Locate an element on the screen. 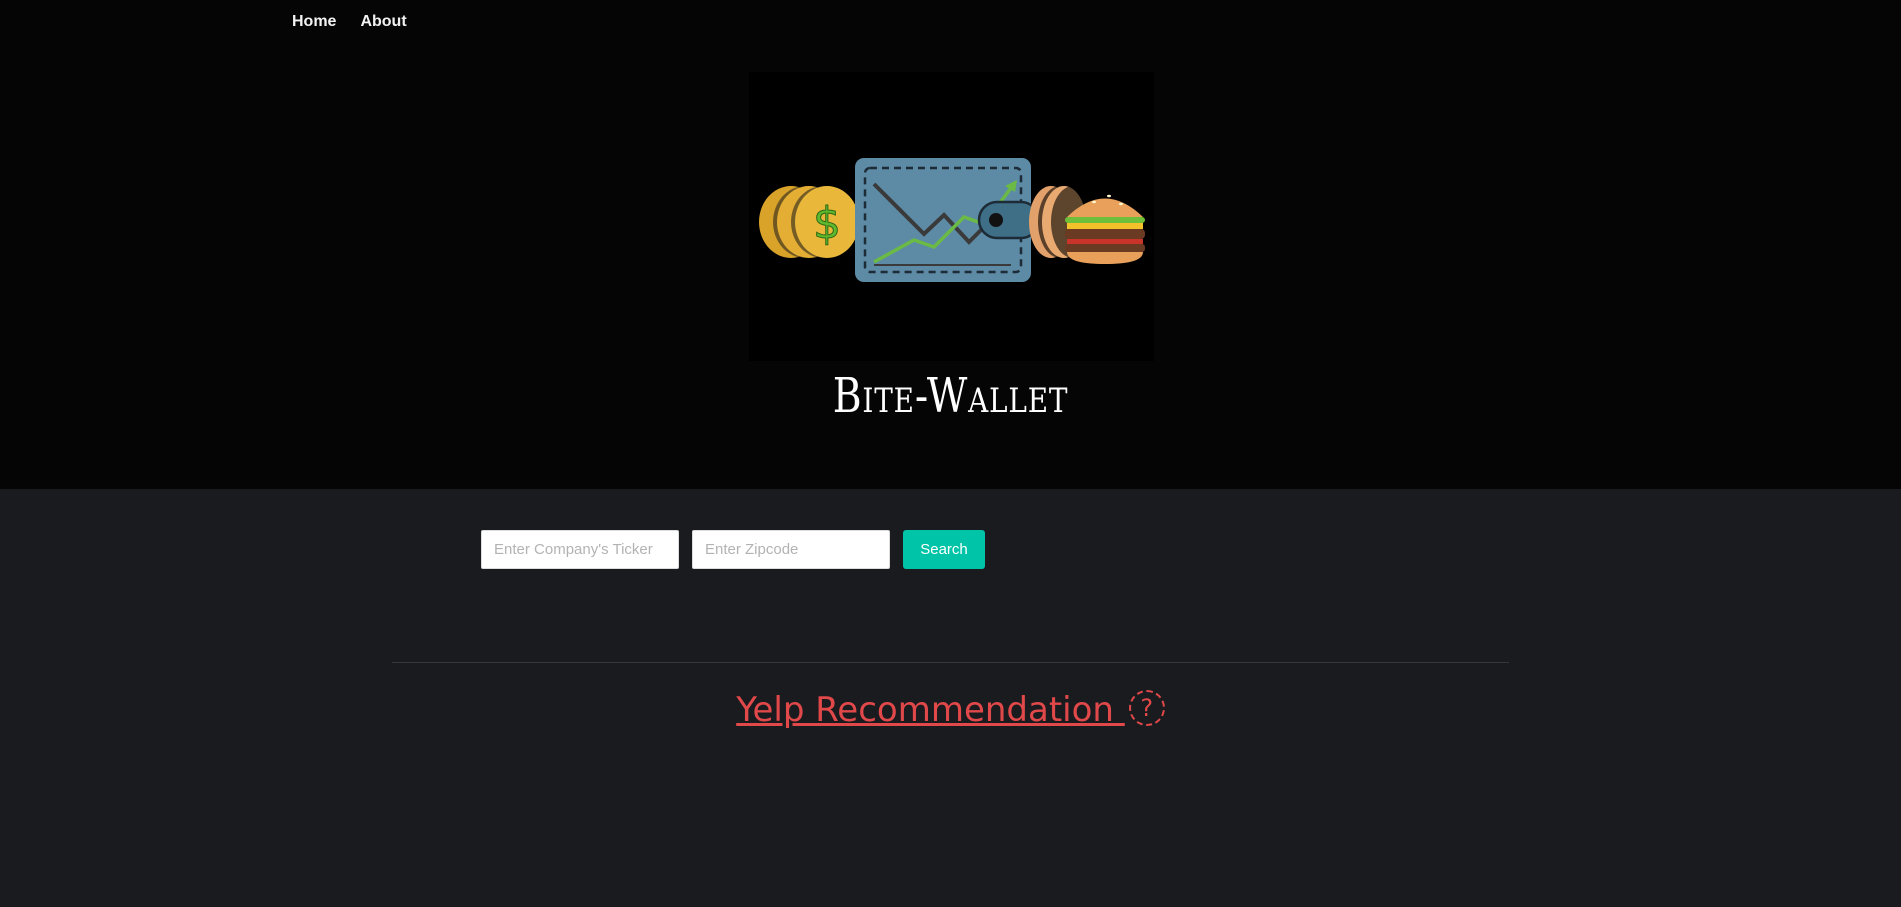  search-button: Search is located at coordinates (944, 549).